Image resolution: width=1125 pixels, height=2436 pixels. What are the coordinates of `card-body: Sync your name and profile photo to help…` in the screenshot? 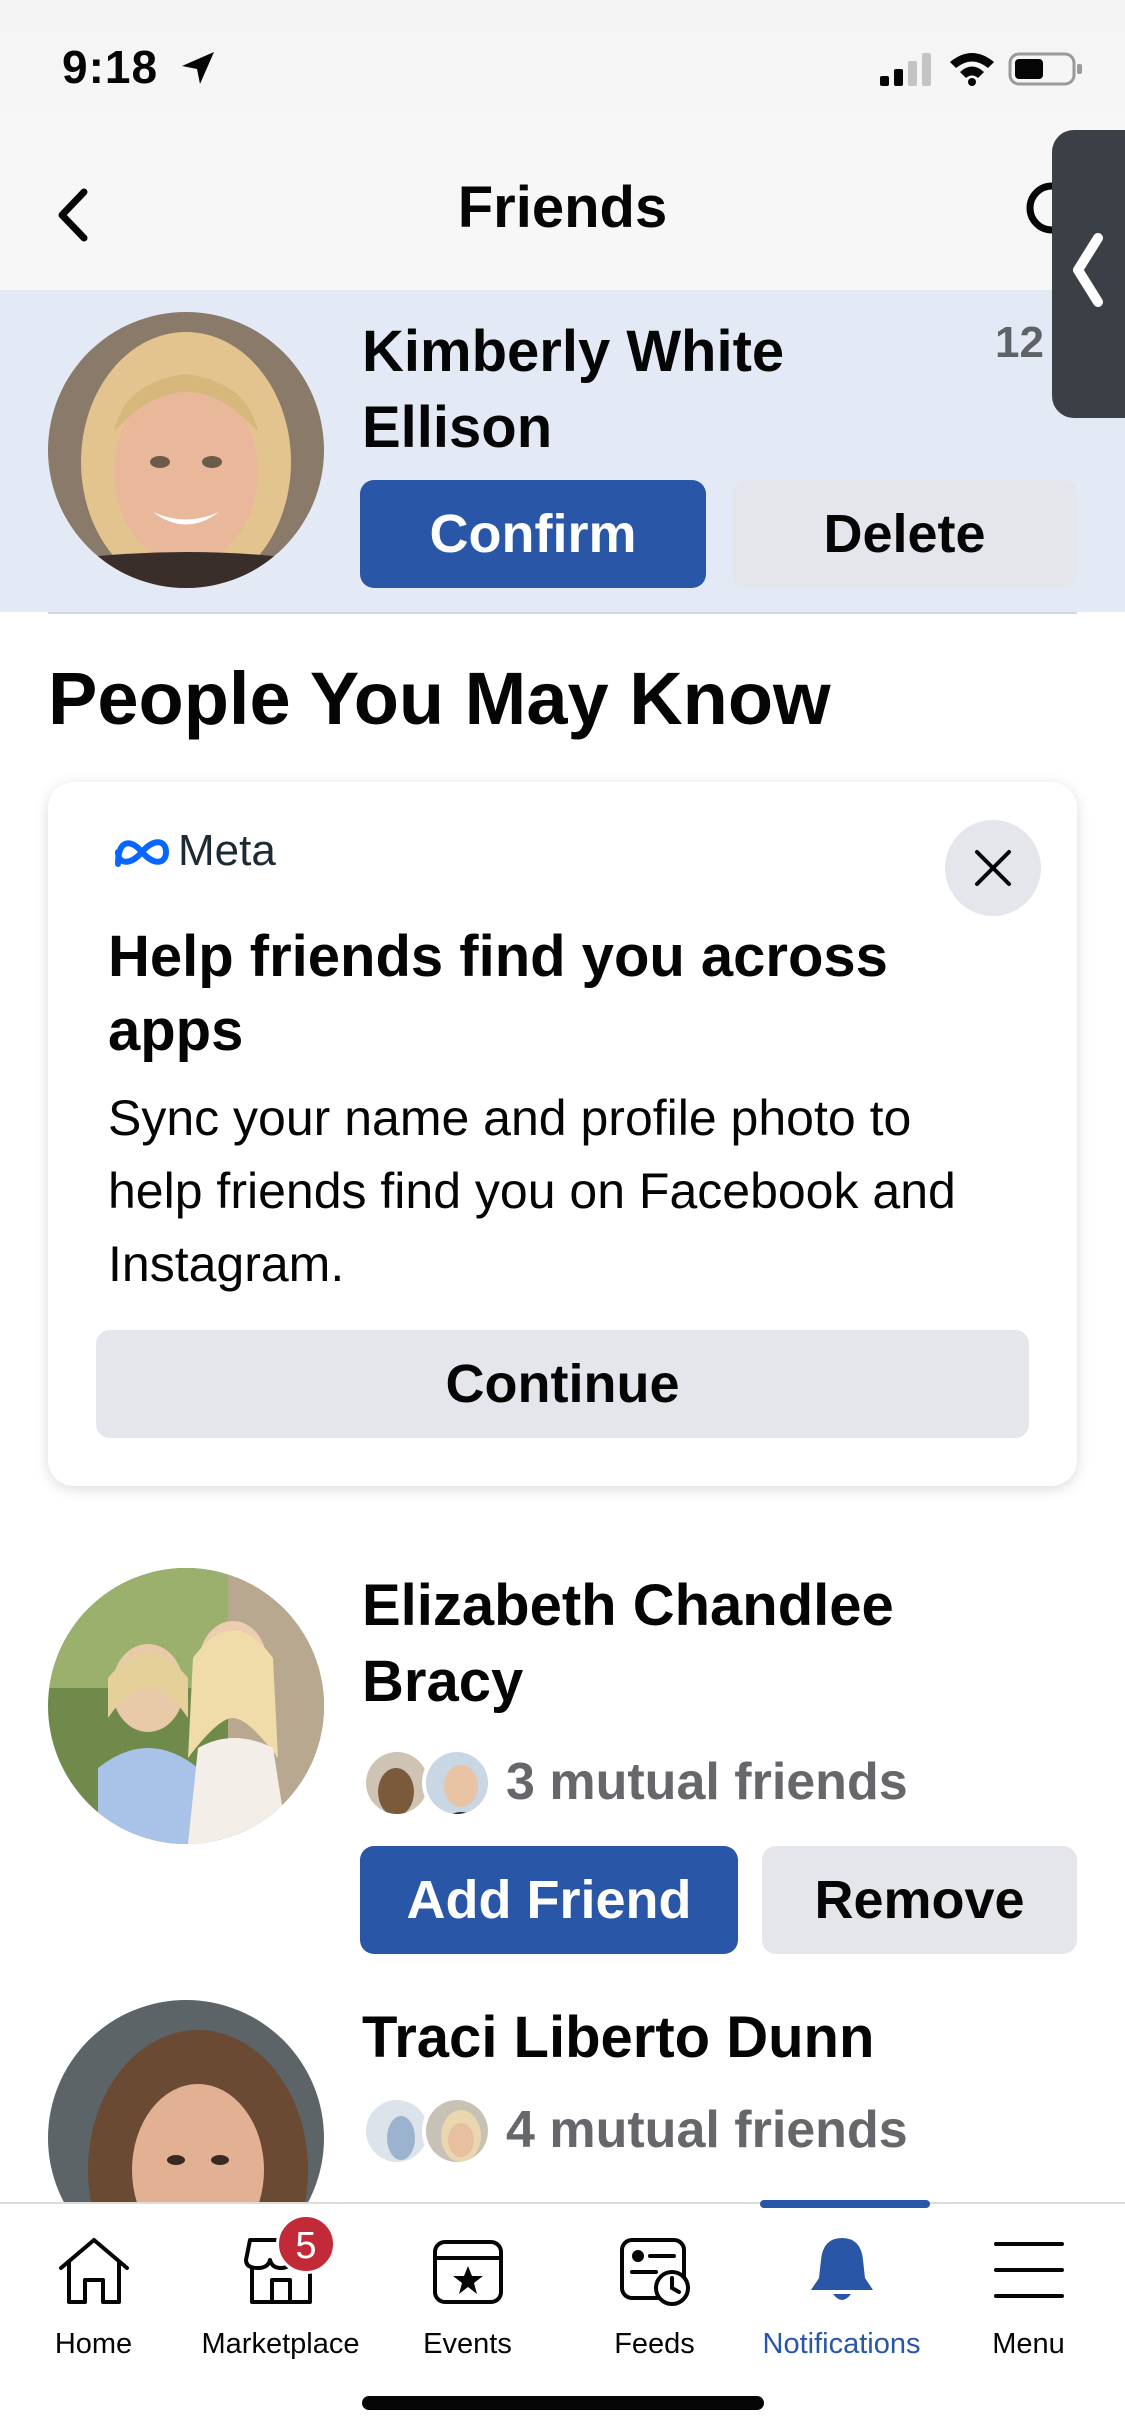 It's located at (532, 1191).